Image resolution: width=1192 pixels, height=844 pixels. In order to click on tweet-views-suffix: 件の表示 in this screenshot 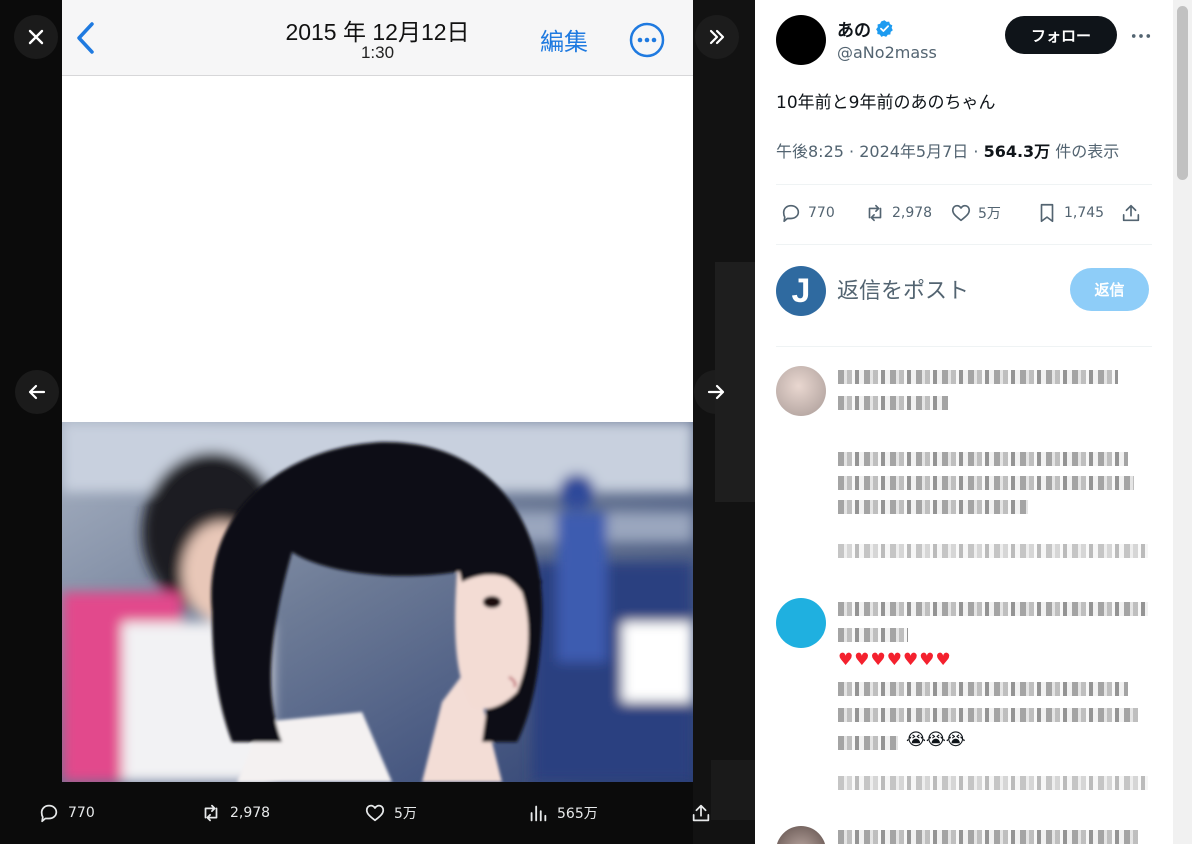, I will do `click(1087, 151)`.